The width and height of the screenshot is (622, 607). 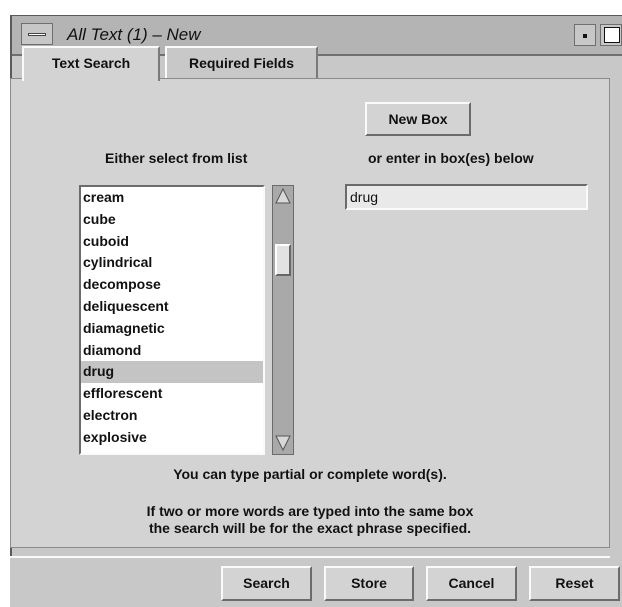 What do you see at coordinates (134, 34) in the screenshot?
I see `window-title: All Text (1) – New` at bounding box center [134, 34].